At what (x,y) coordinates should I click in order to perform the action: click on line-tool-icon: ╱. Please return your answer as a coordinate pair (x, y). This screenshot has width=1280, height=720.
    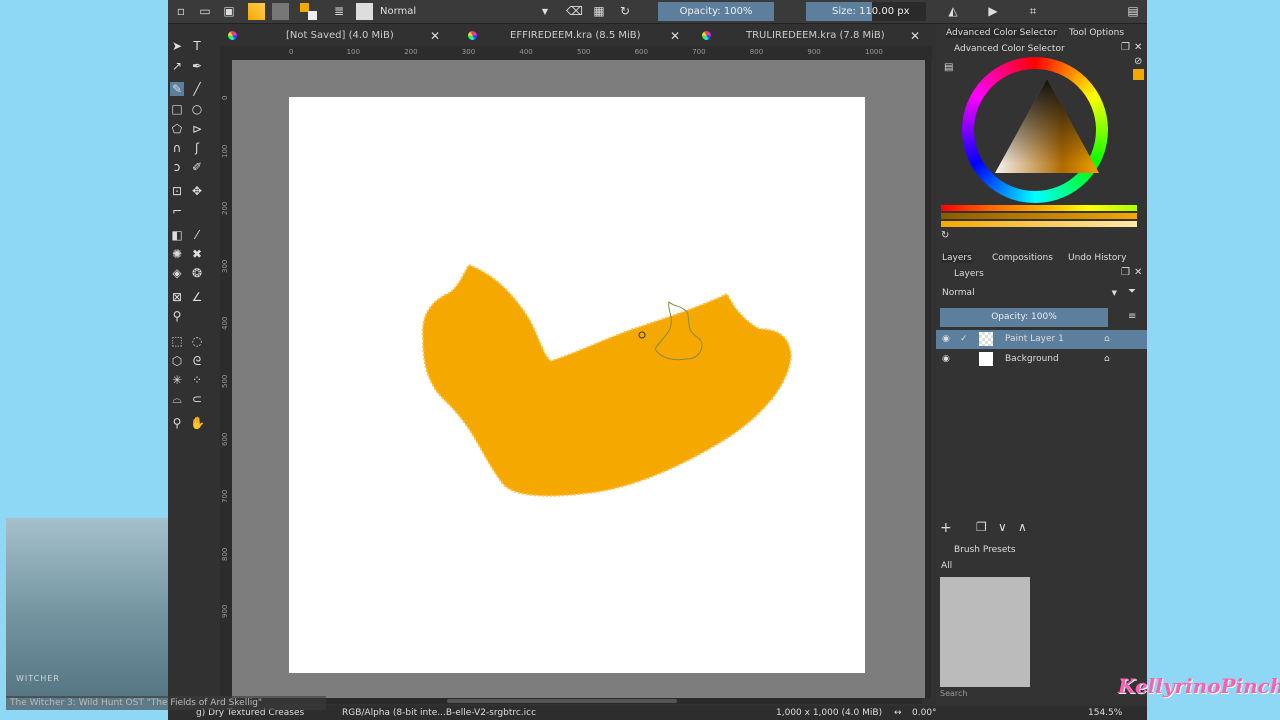
    Looking at the image, I should click on (197, 89).